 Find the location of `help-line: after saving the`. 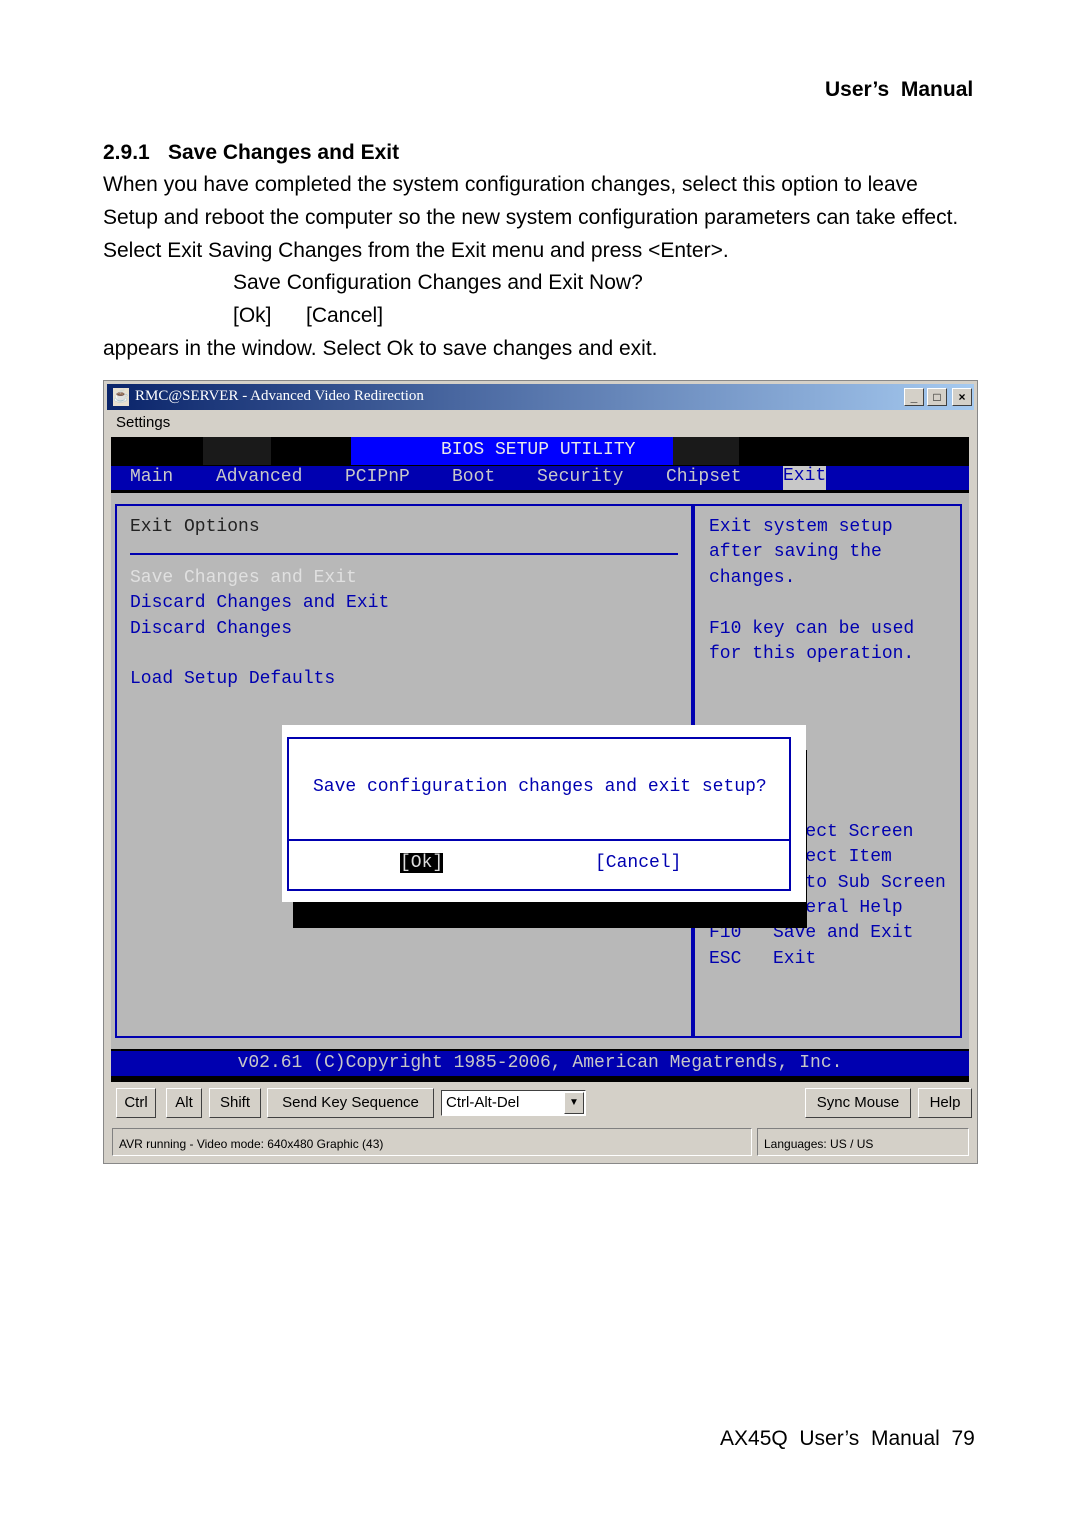

help-line: after saving the is located at coordinates (795, 552).